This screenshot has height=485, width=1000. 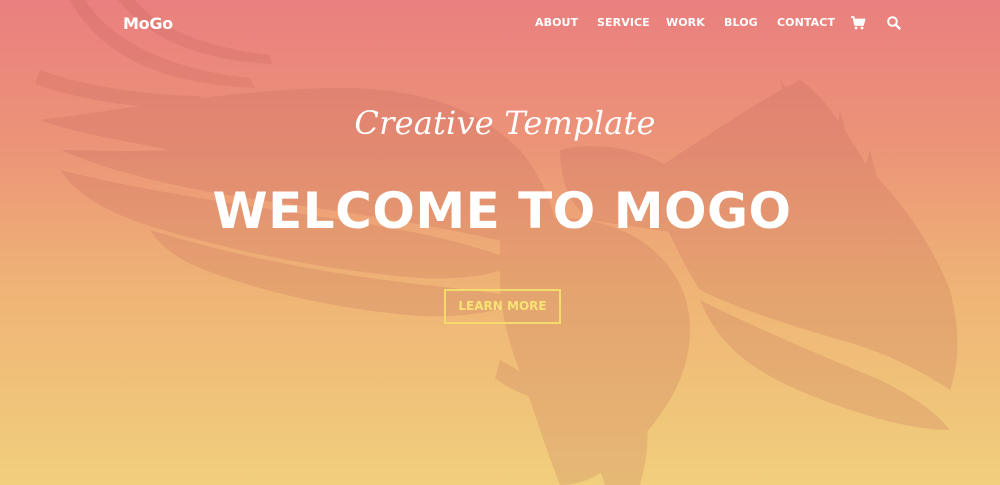 I want to click on nav-work: WORK, so click(x=685, y=22).